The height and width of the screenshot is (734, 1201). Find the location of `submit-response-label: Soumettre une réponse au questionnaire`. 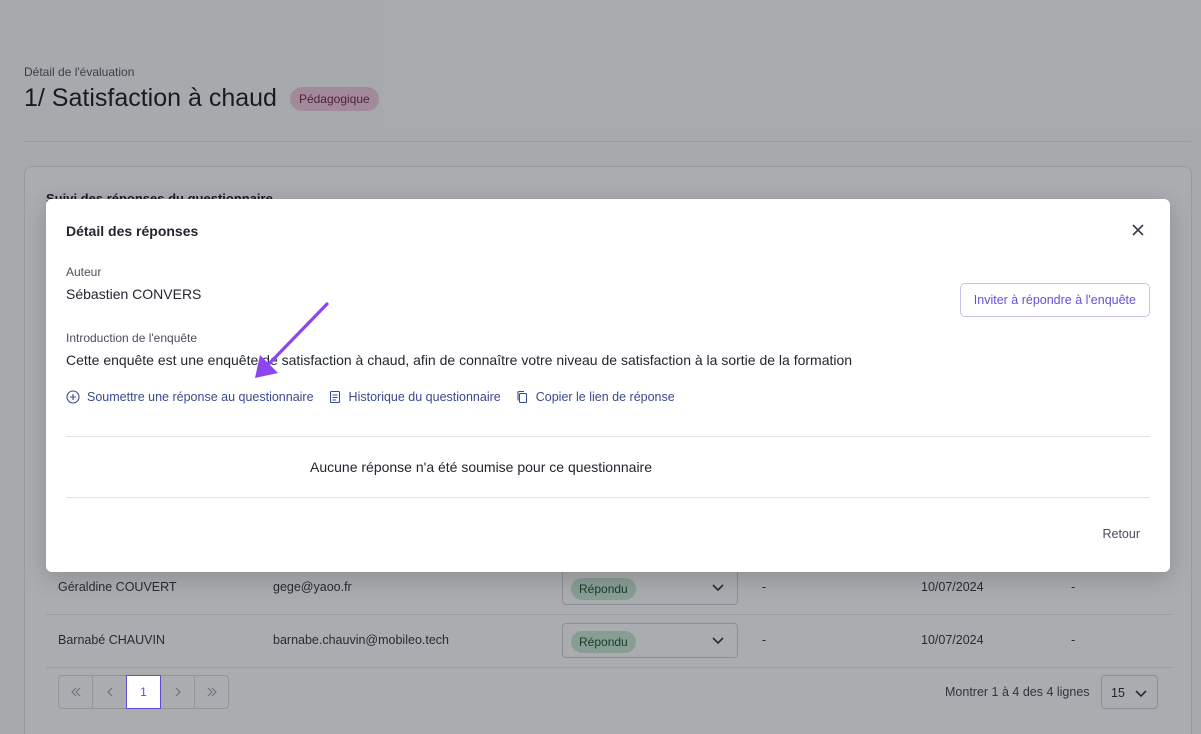

submit-response-label: Soumettre une réponse au questionnaire is located at coordinates (200, 397).